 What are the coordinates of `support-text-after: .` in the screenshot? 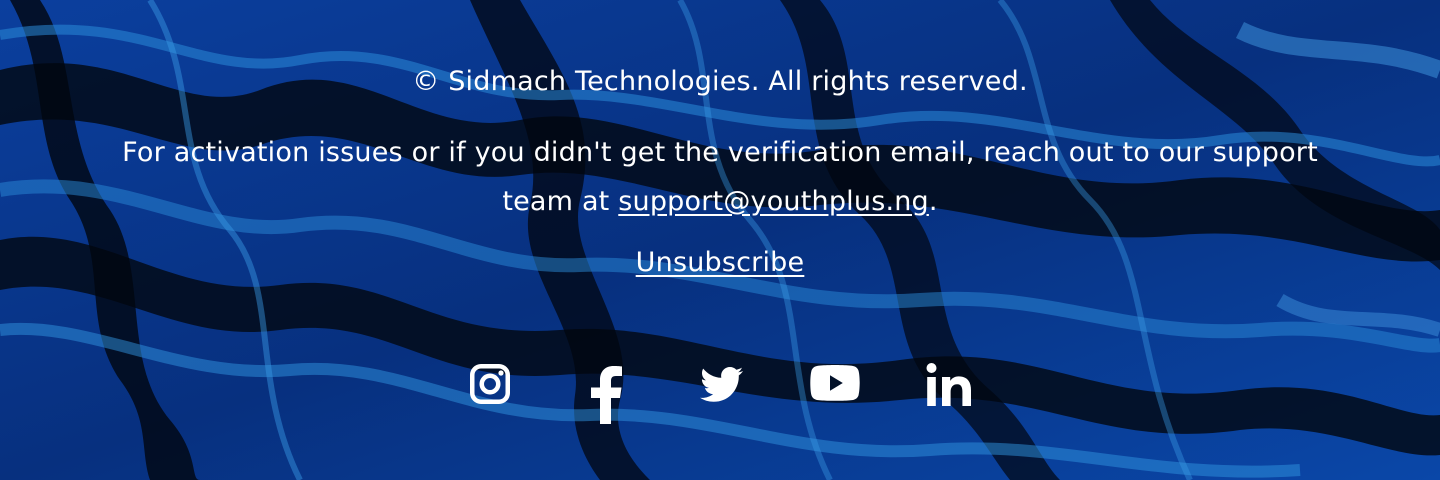 It's located at (933, 201).